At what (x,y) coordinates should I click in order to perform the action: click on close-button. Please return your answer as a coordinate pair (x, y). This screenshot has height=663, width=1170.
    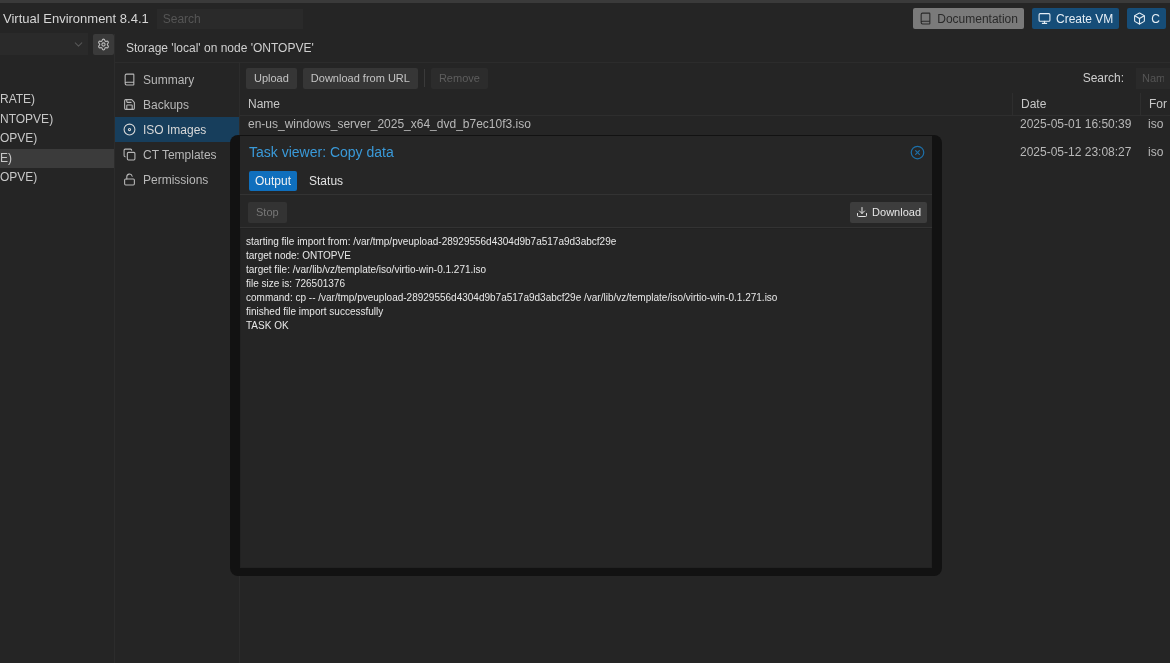
    Looking at the image, I should click on (917, 152).